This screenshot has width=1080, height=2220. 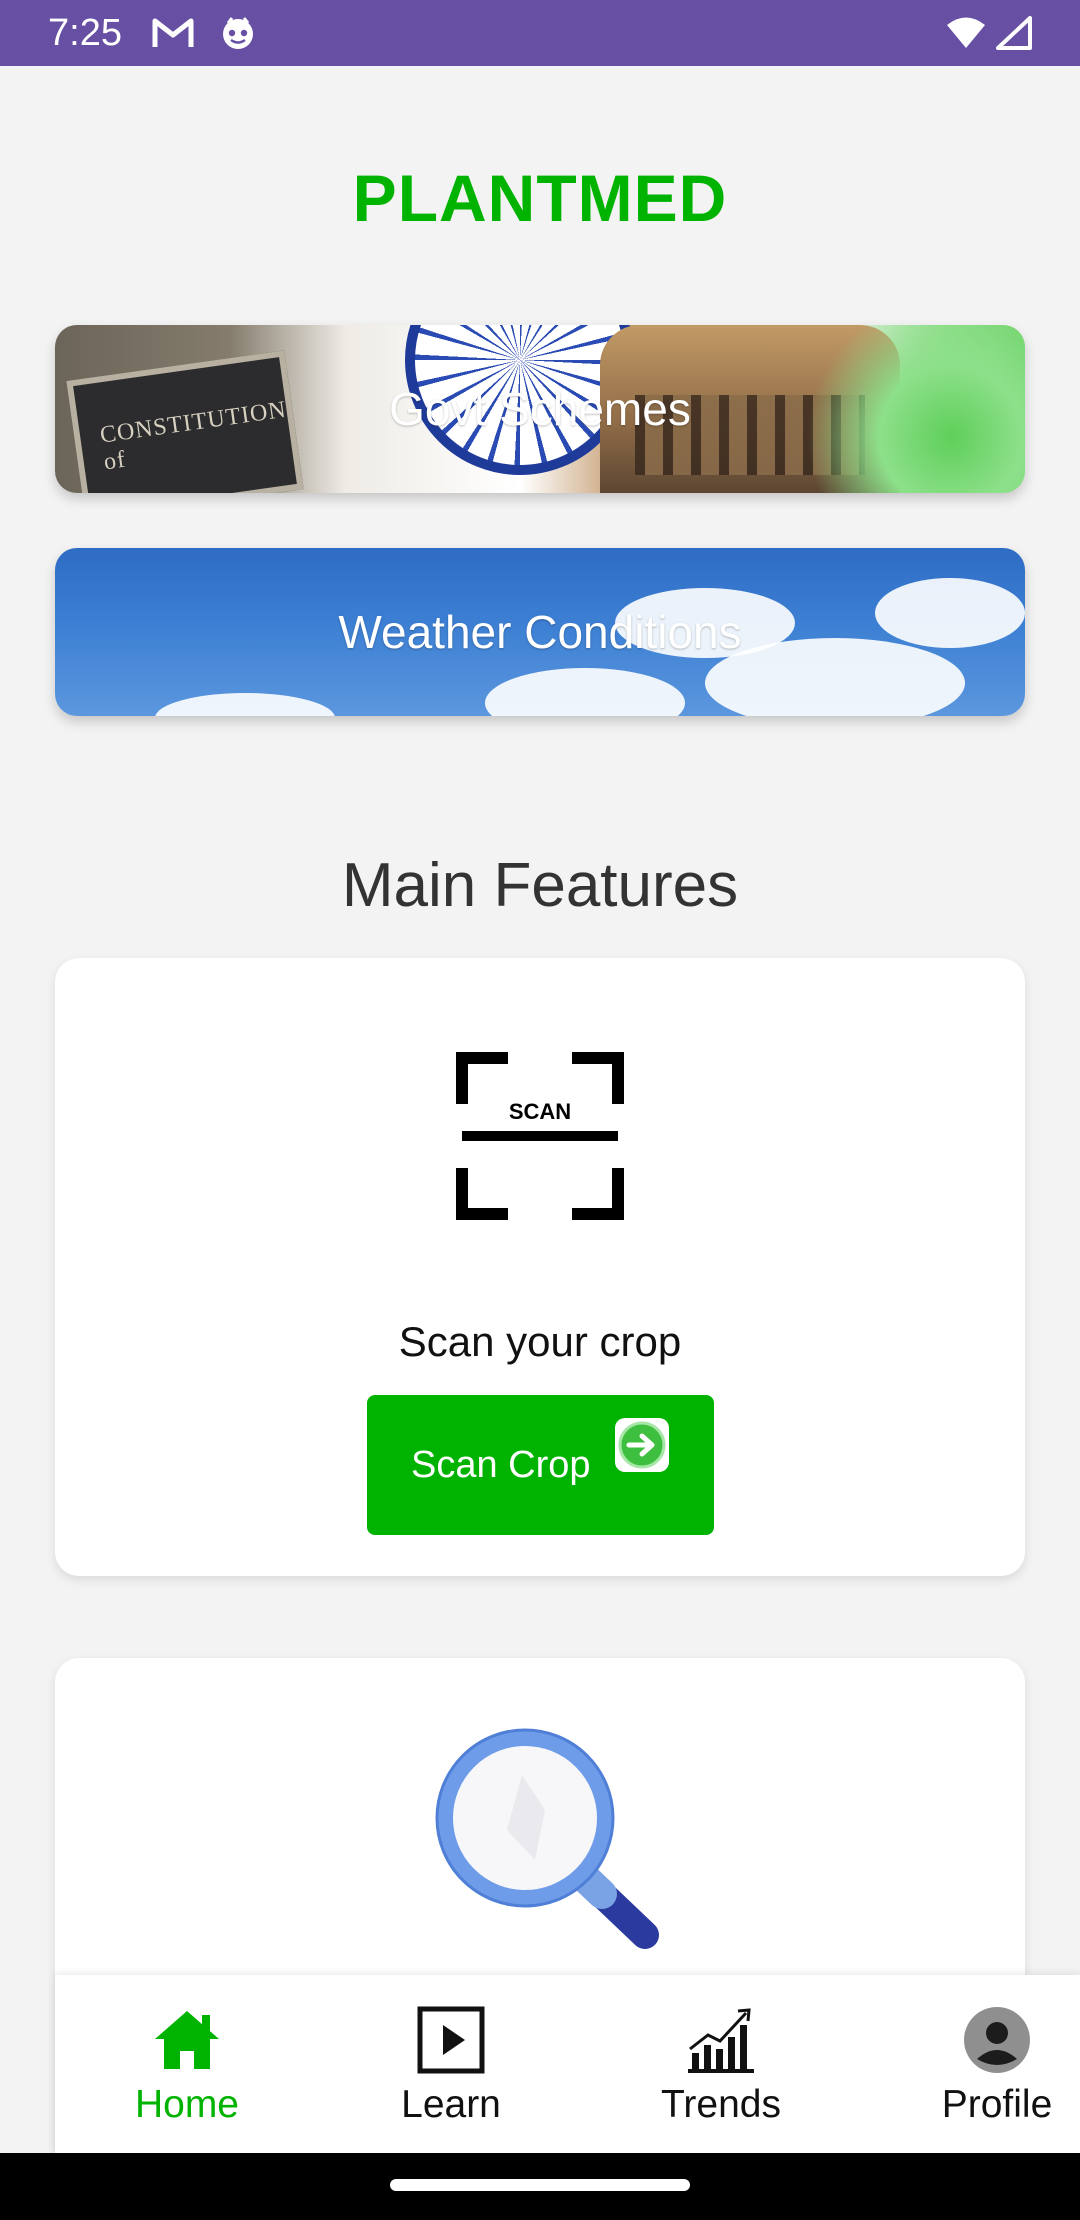 I want to click on nav-item-trends: Trends, so click(x=721, y=2064).